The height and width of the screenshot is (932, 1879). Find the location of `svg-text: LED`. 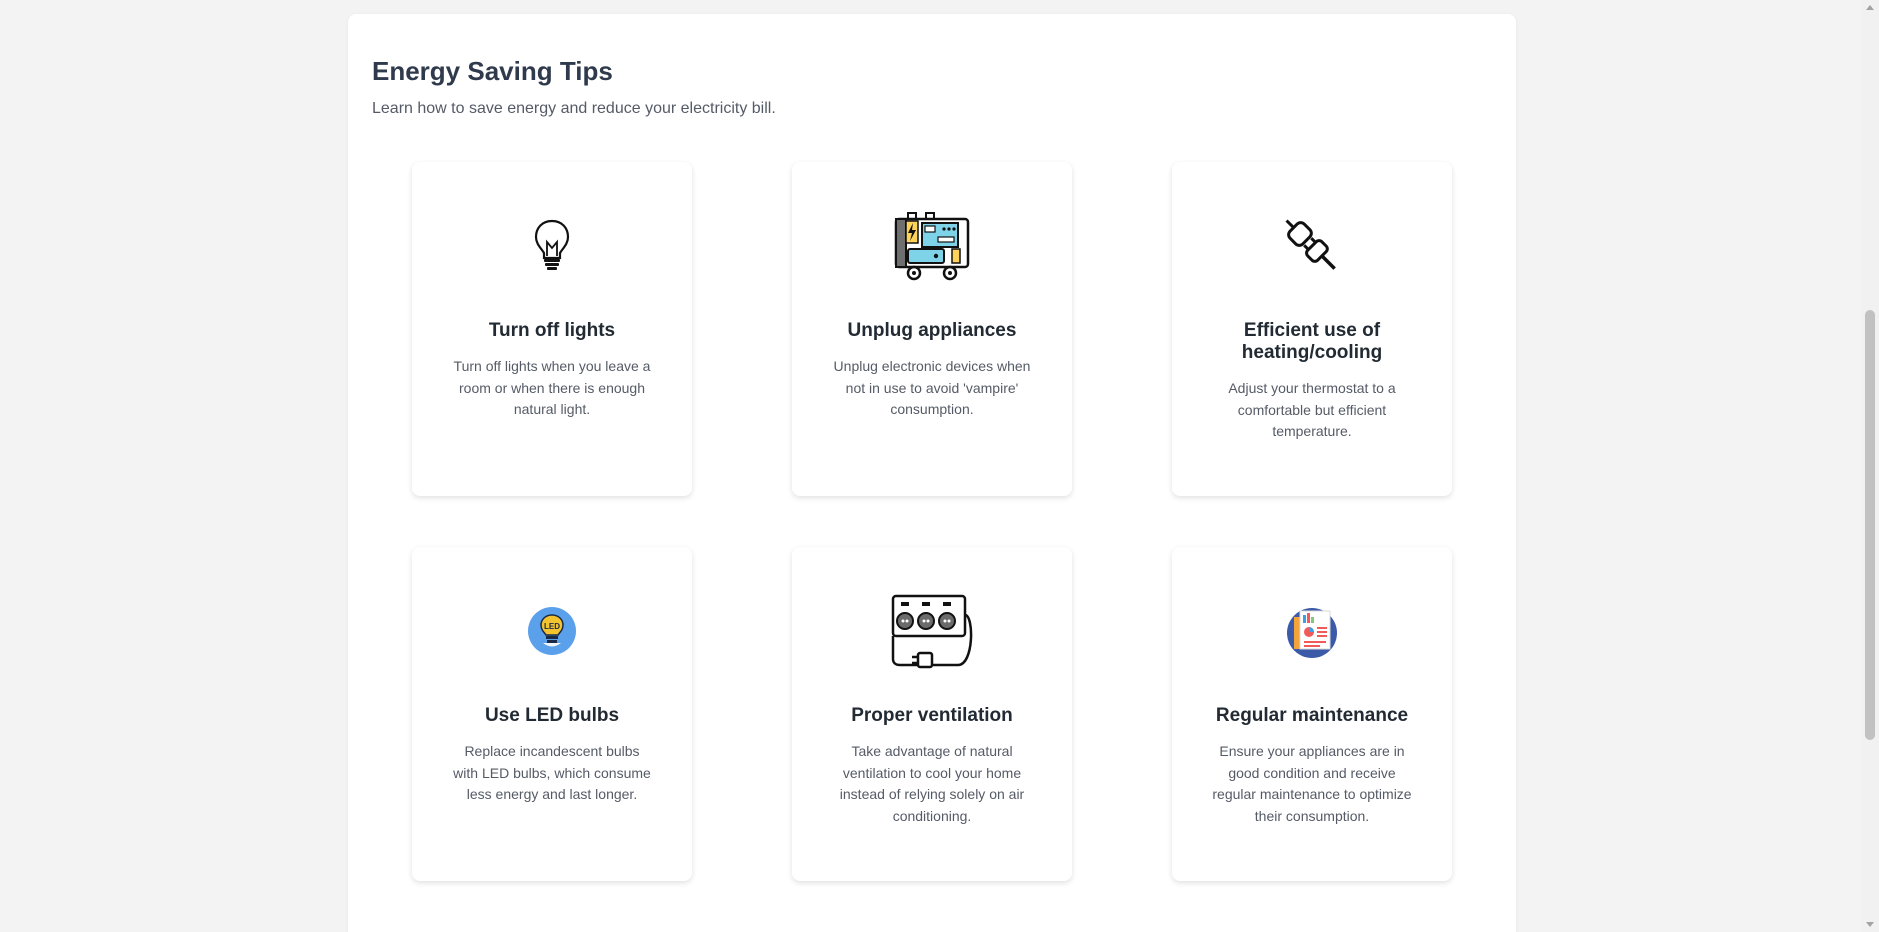

svg-text: LED is located at coordinates (552, 626).